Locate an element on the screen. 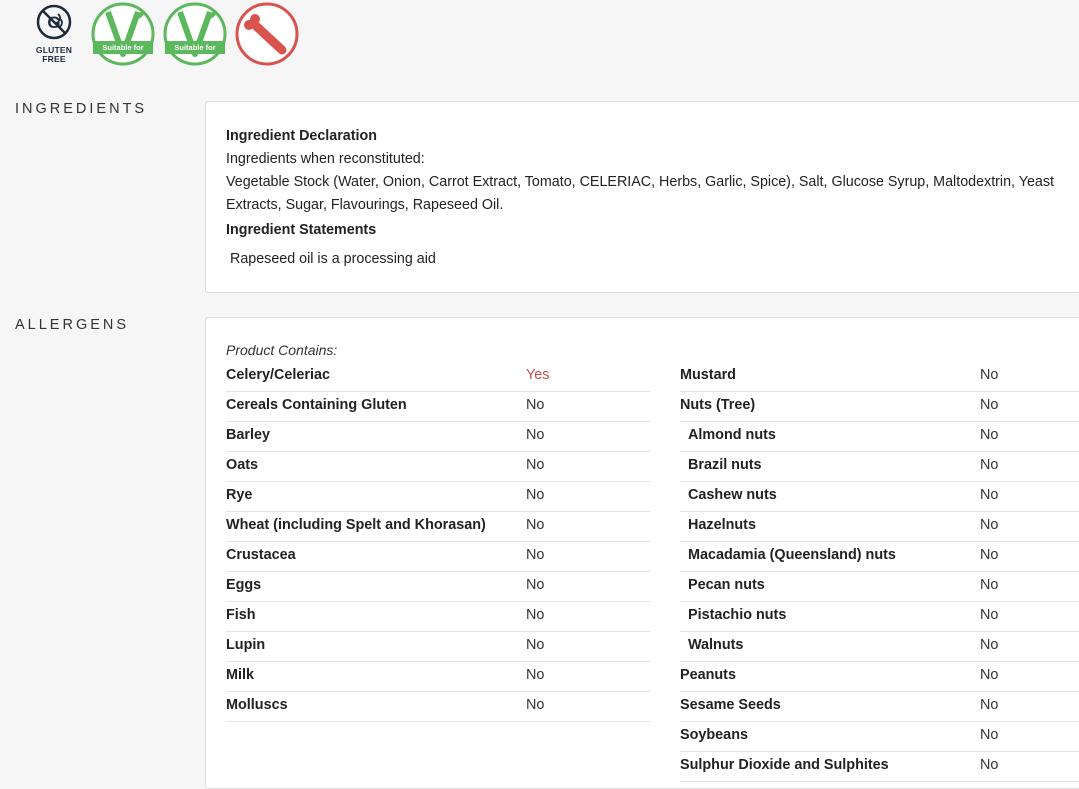 The width and height of the screenshot is (1079, 789). vegan-label: Suitable for is located at coordinates (195, 47).